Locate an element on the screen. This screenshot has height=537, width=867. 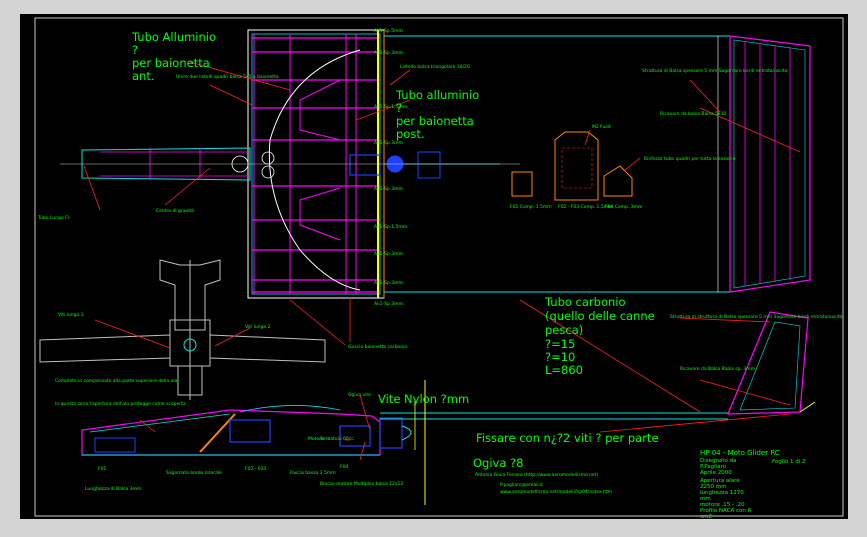
label-carbonio-6: L=860 is located at coordinates (564, 370).